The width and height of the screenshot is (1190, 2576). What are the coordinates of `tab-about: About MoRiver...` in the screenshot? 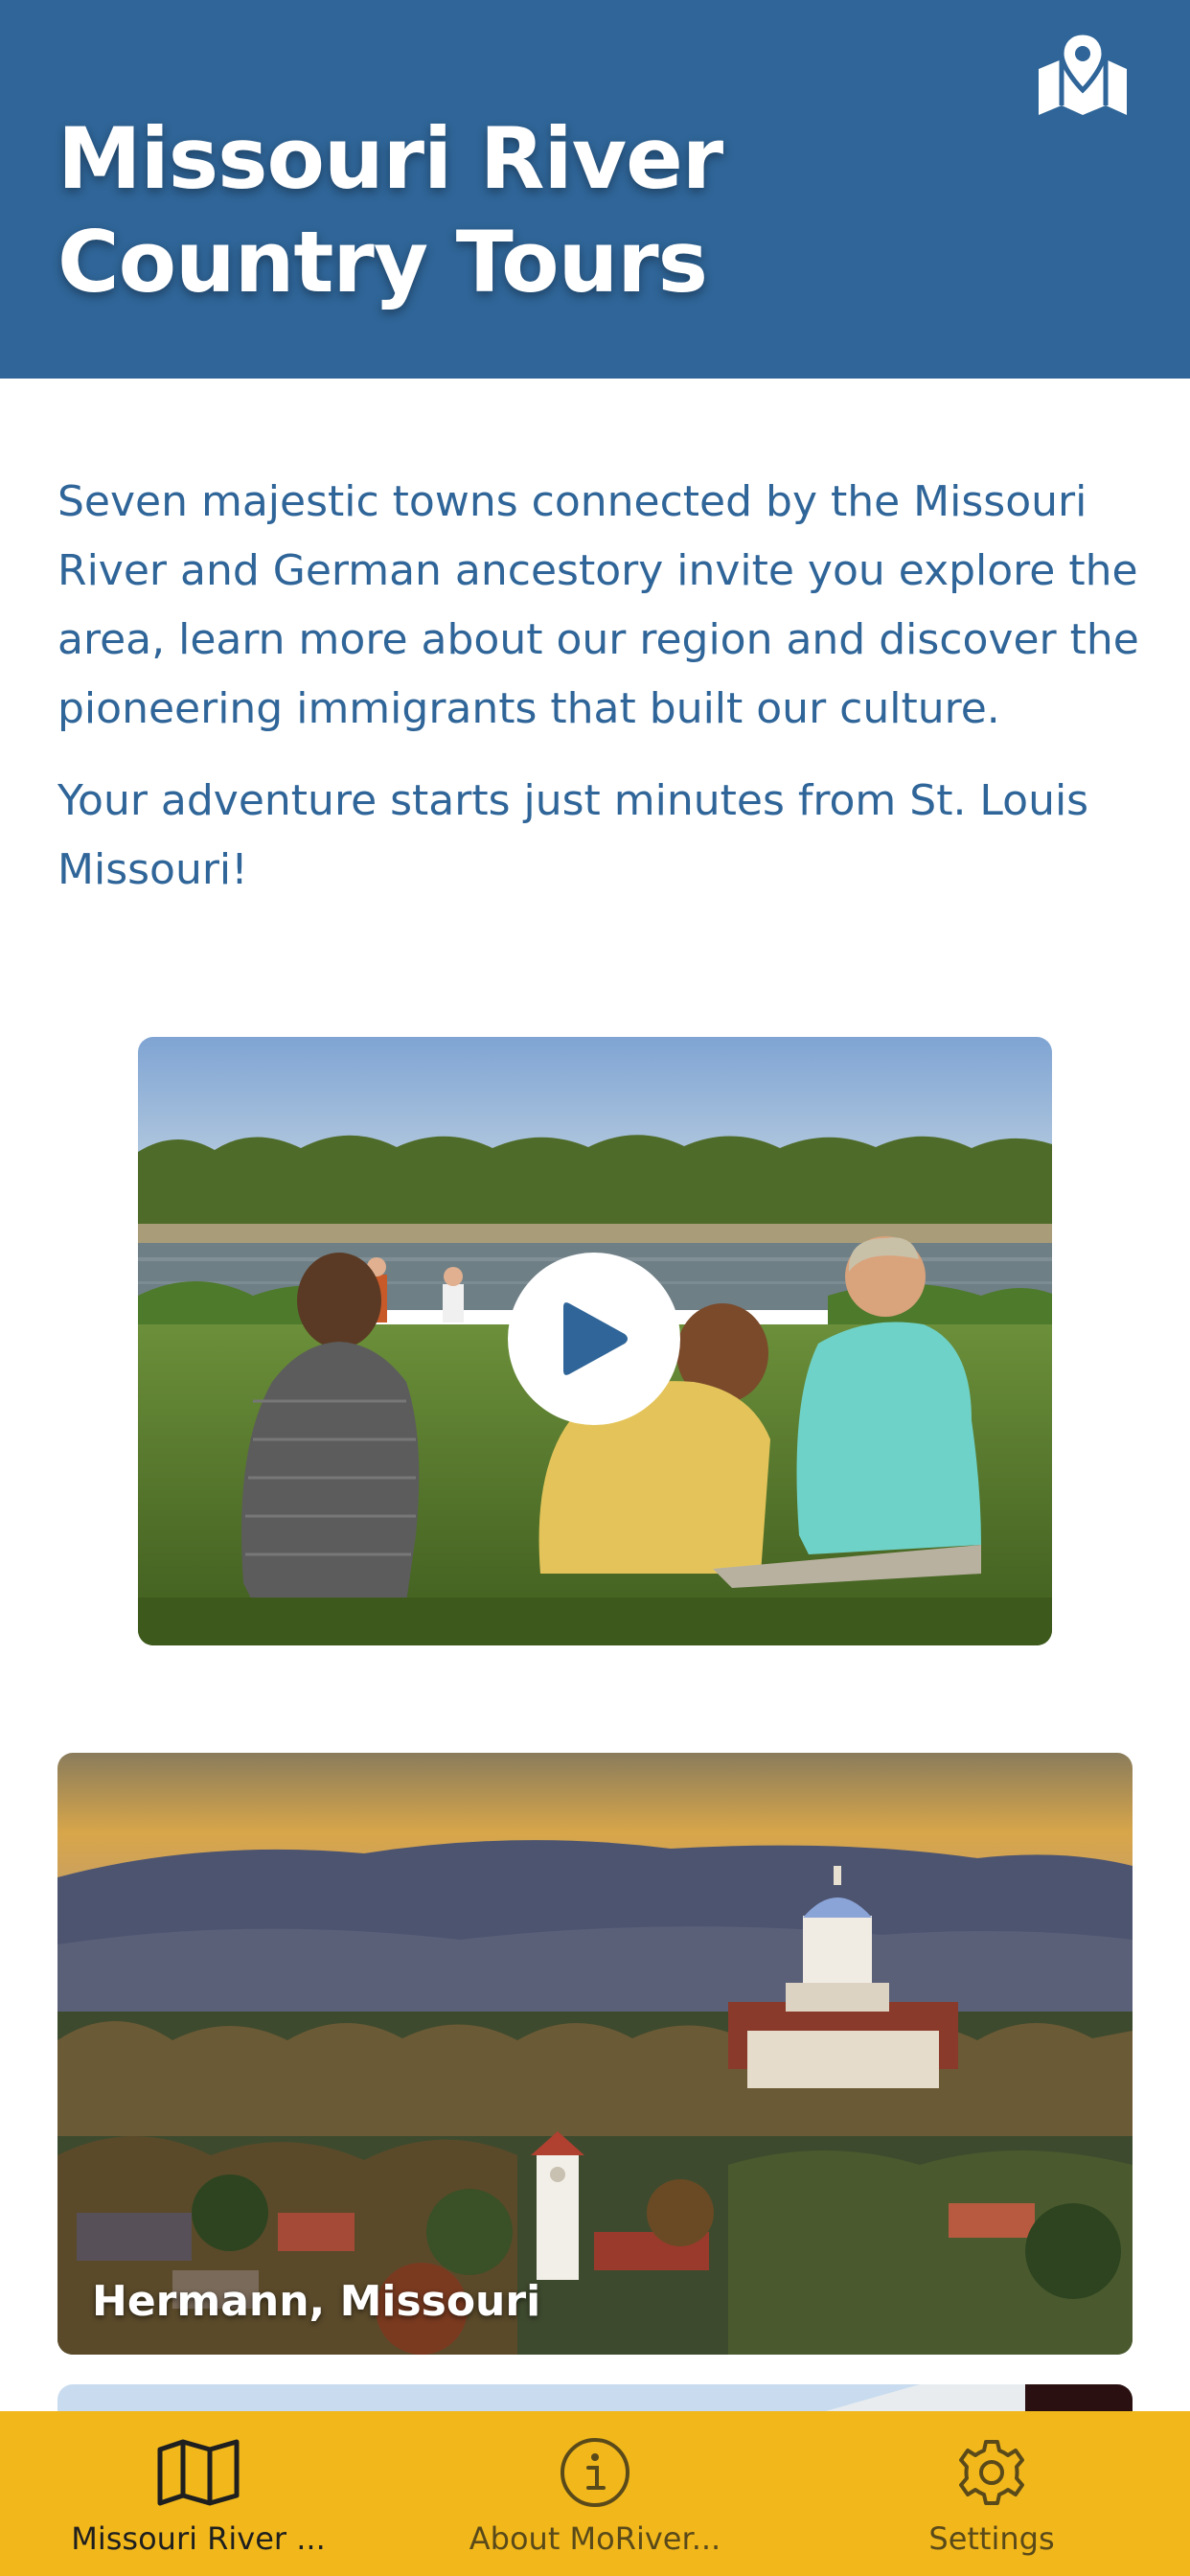 It's located at (595, 2493).